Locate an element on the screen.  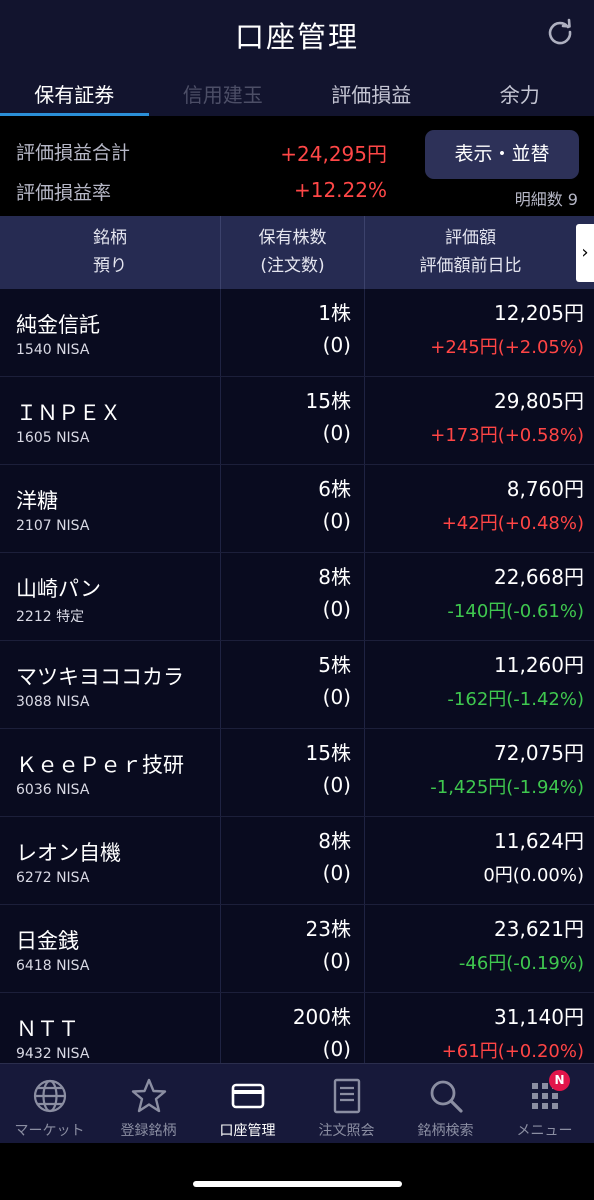
nav-menu-label: メニュー is located at coordinates (544, 1131).